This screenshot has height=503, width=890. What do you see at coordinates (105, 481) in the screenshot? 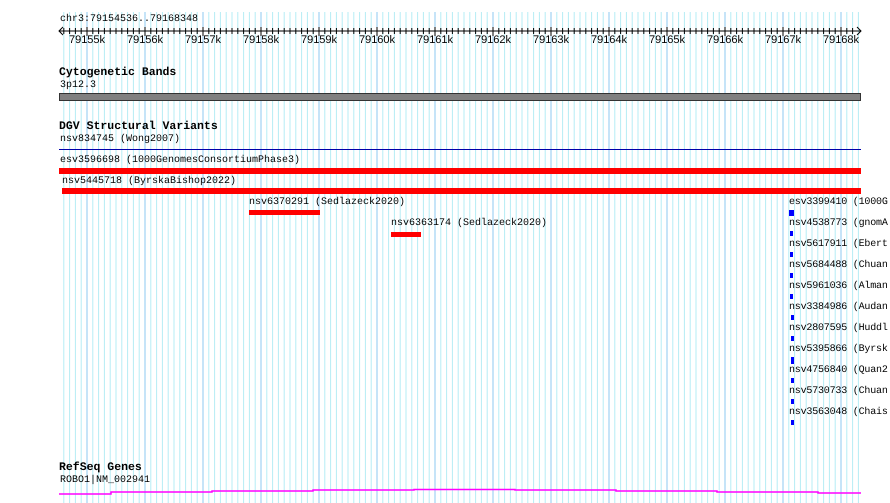
I see `gene-label: ROBO1|NM_002941` at bounding box center [105, 481].